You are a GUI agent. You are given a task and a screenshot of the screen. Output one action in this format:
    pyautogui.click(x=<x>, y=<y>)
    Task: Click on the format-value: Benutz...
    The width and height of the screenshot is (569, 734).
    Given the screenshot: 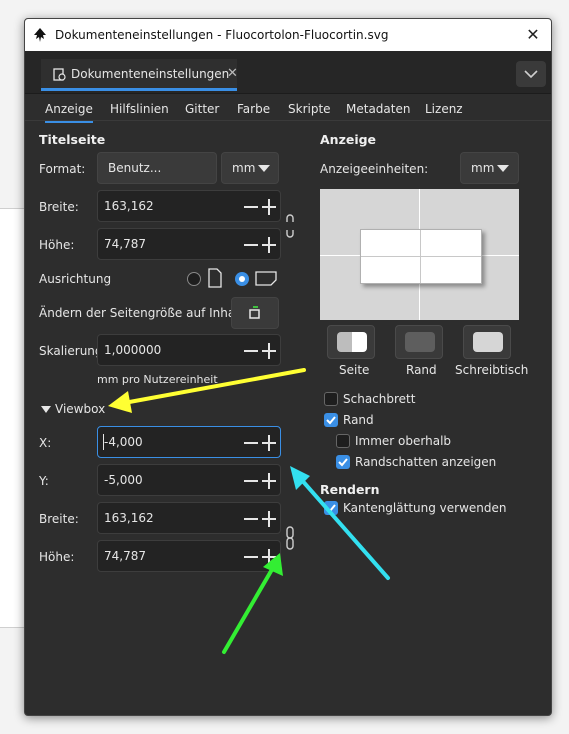 What is the action you would take?
    pyautogui.click(x=135, y=168)
    